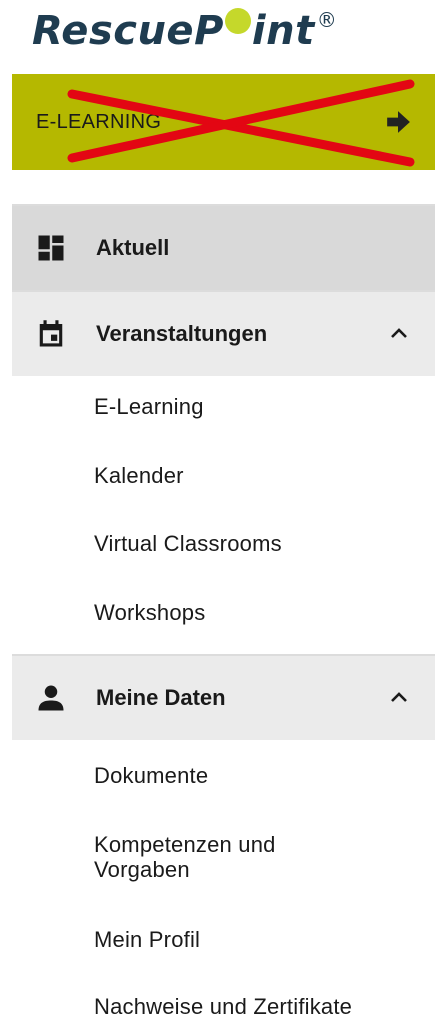 This screenshot has height=1025, width=448. Describe the element at coordinates (147, 940) in the screenshot. I see `nav-subitem-mein-profil: Mein Profil` at that location.